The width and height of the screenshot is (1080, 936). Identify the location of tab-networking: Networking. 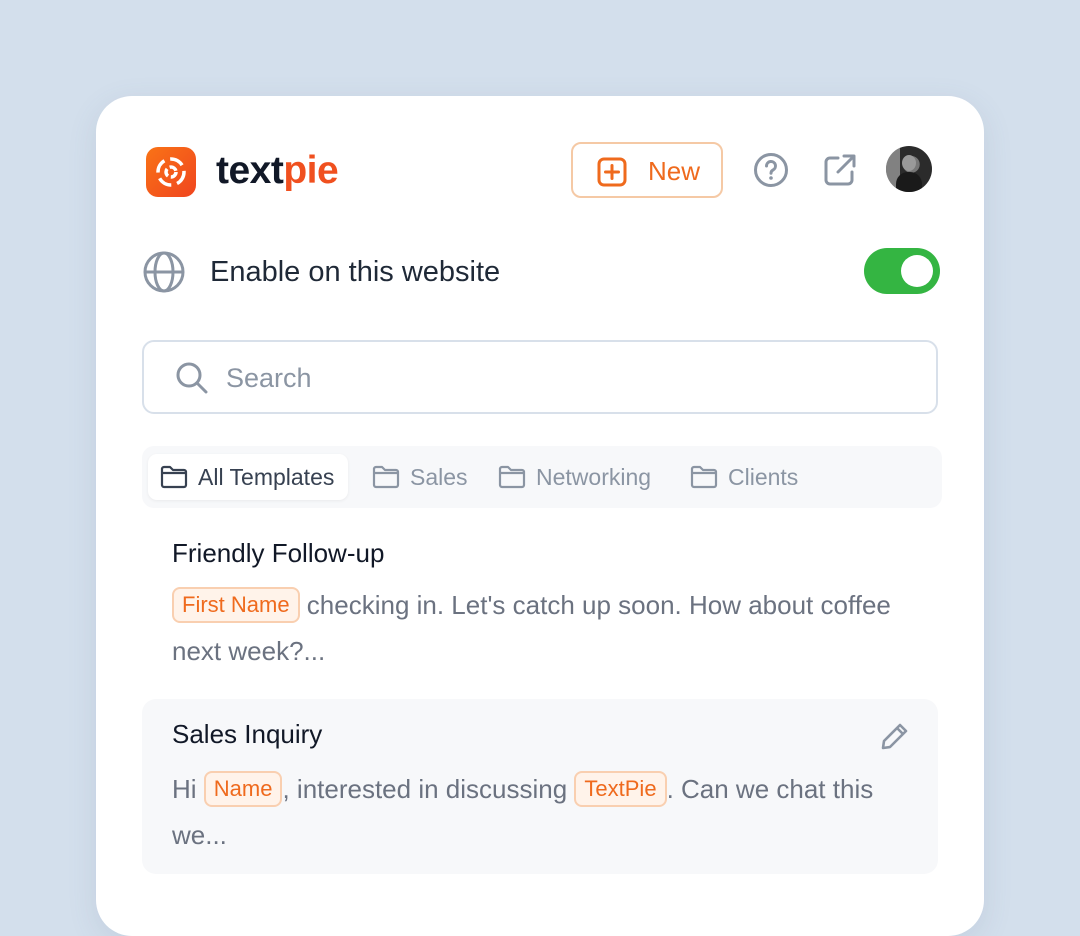
(574, 477).